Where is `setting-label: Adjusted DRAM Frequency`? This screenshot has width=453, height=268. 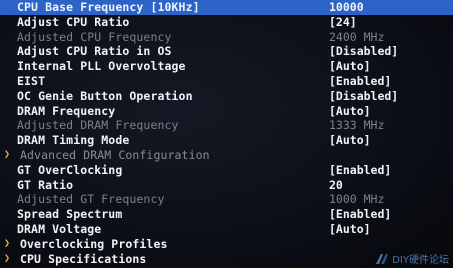 setting-label: Adjusted DRAM Frequency is located at coordinates (98, 125).